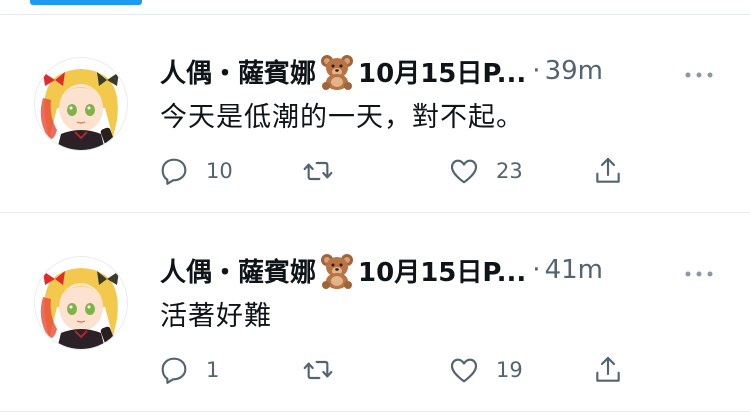  Describe the element at coordinates (188, 370) in the screenshot. I see `reply-button: 1` at that location.